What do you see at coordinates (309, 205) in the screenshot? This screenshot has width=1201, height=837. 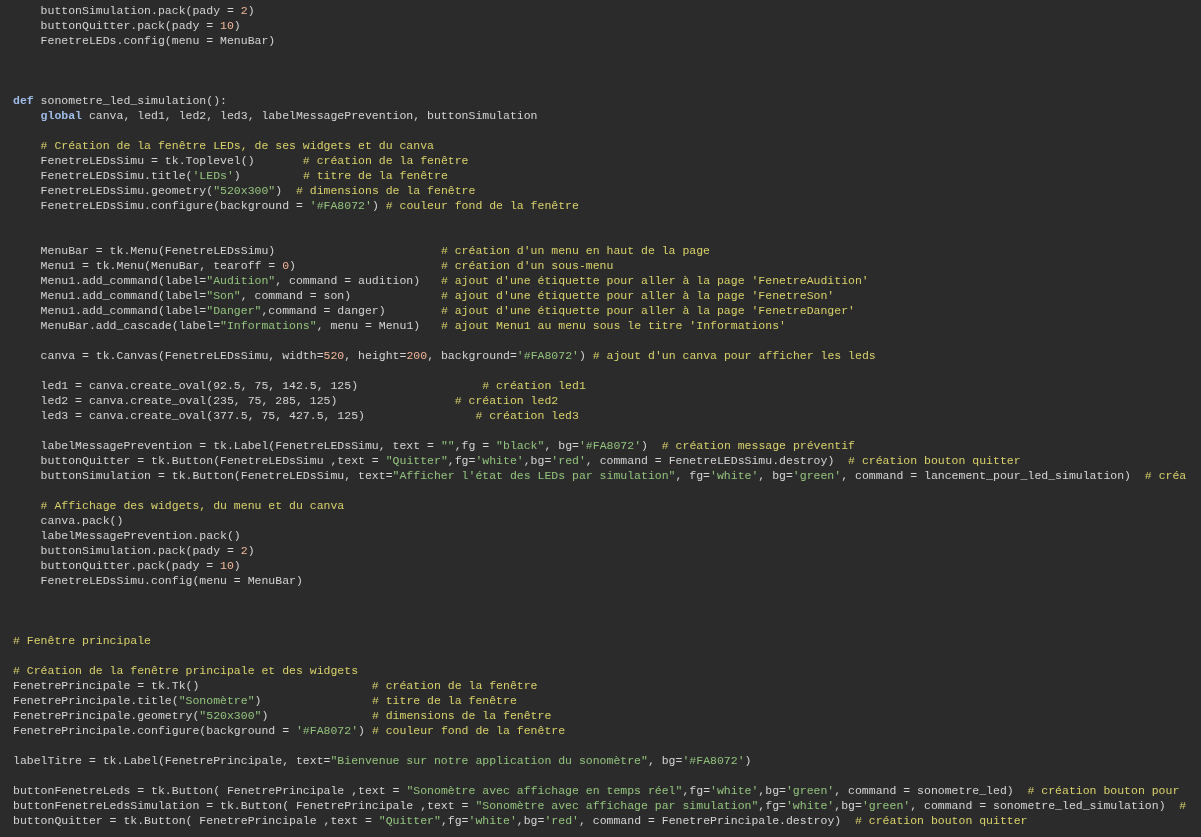 I see `code-line: FenetreLEDsSimu.configure(background = '#FA8072') # couleur fond de la fenêtre` at bounding box center [309, 205].